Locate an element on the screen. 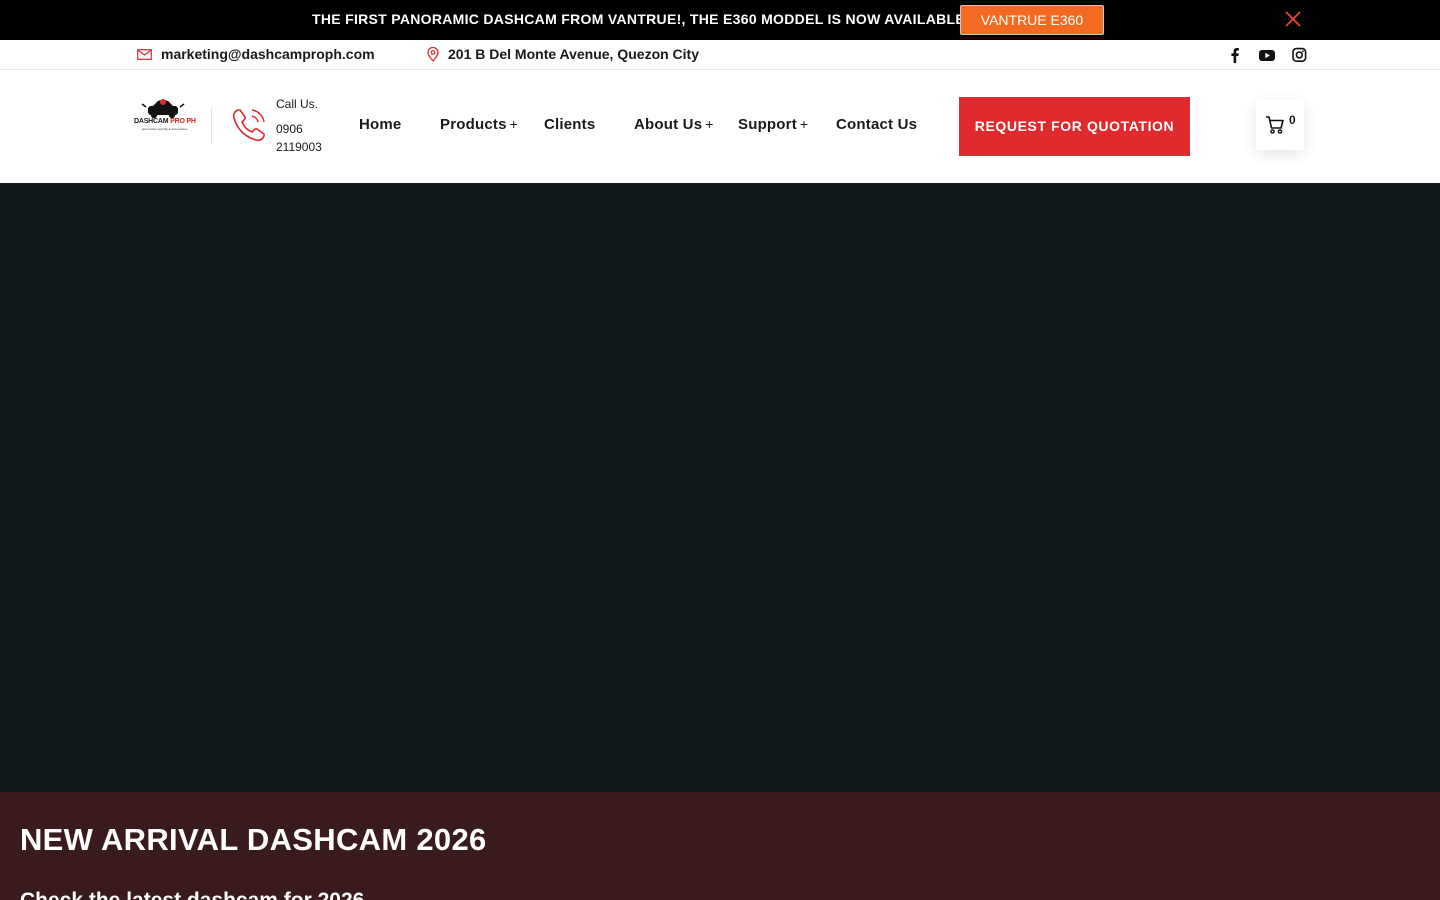 The image size is (1440, 900). cart-count-badge: 0 is located at coordinates (1292, 120).